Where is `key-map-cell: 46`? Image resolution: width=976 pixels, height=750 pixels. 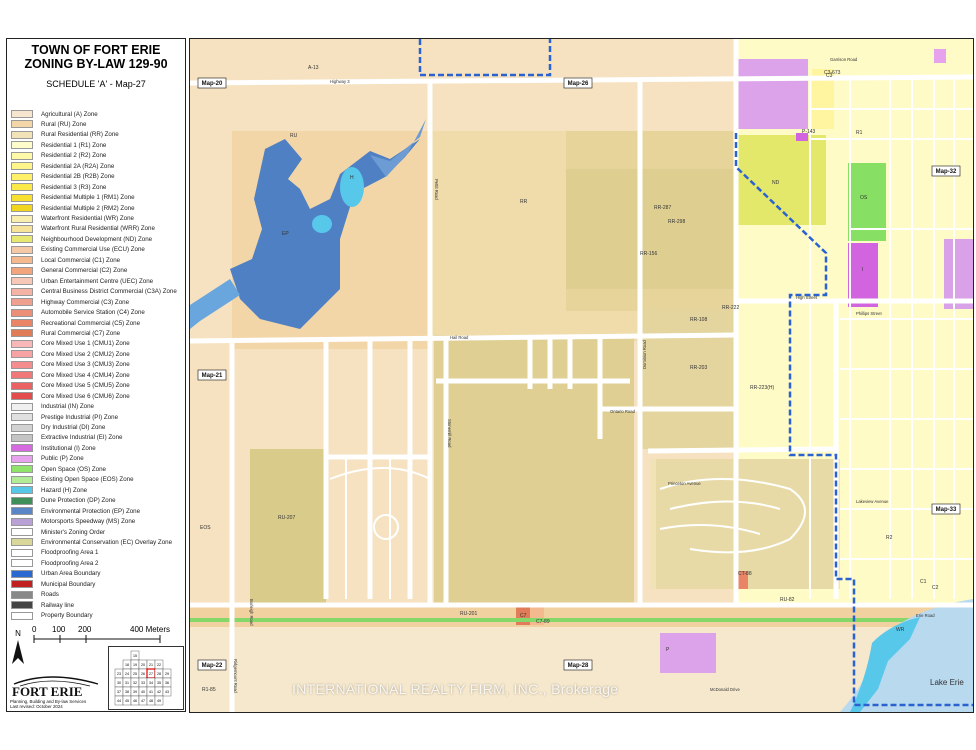 key-map-cell: 46 is located at coordinates (135, 700).